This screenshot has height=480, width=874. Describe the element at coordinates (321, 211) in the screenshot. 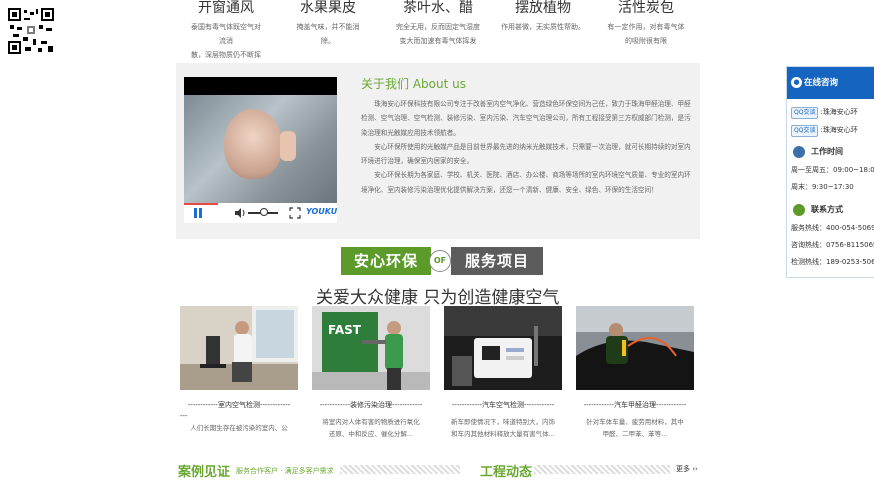

I see `youku-logo: YOUKU` at that location.